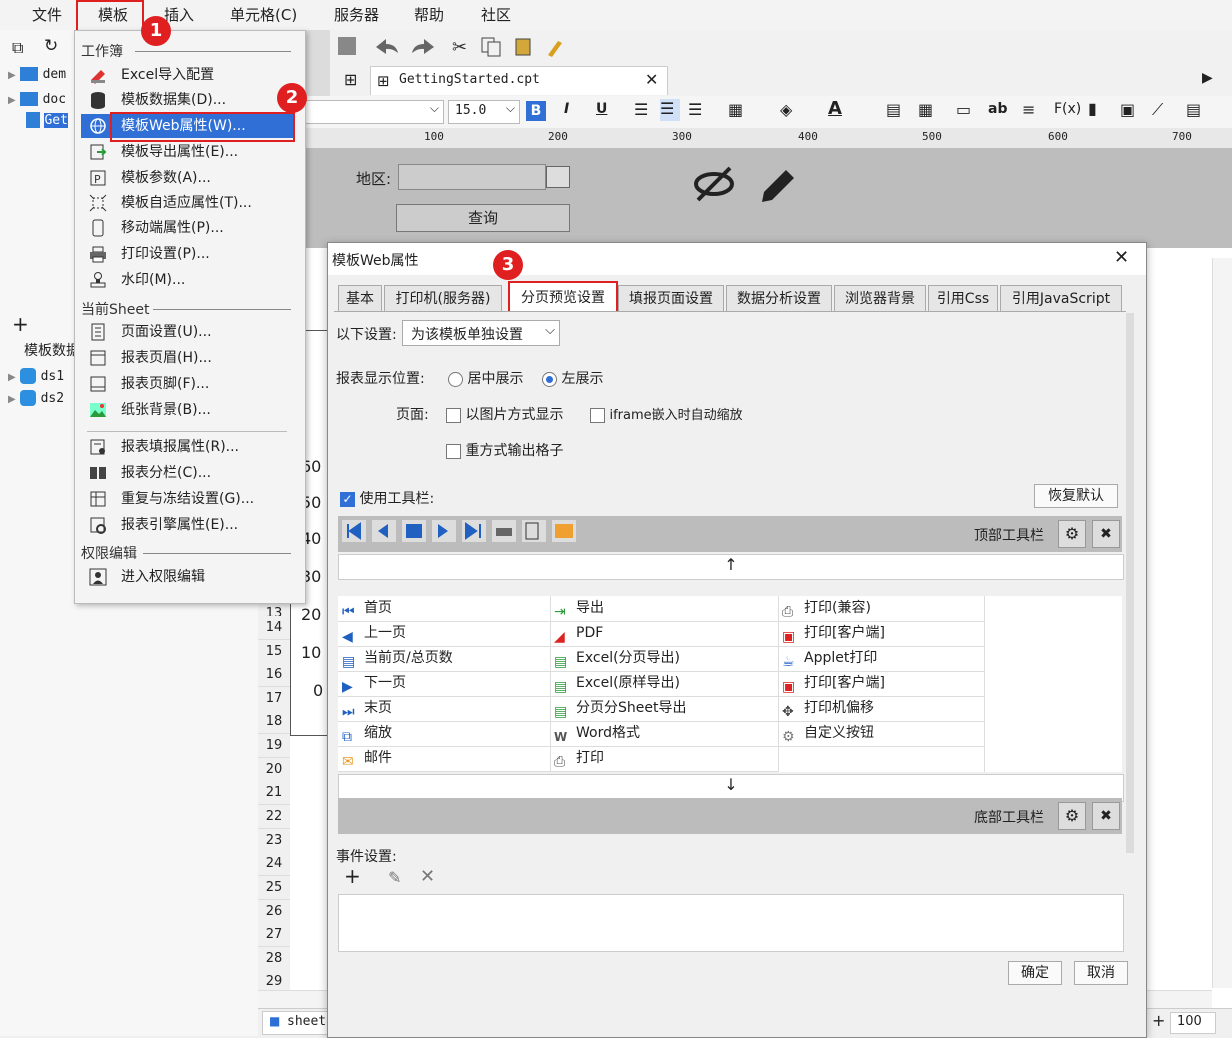 The image size is (1232, 1038). I want to click on grid-icon: ⊞, so click(350, 79).